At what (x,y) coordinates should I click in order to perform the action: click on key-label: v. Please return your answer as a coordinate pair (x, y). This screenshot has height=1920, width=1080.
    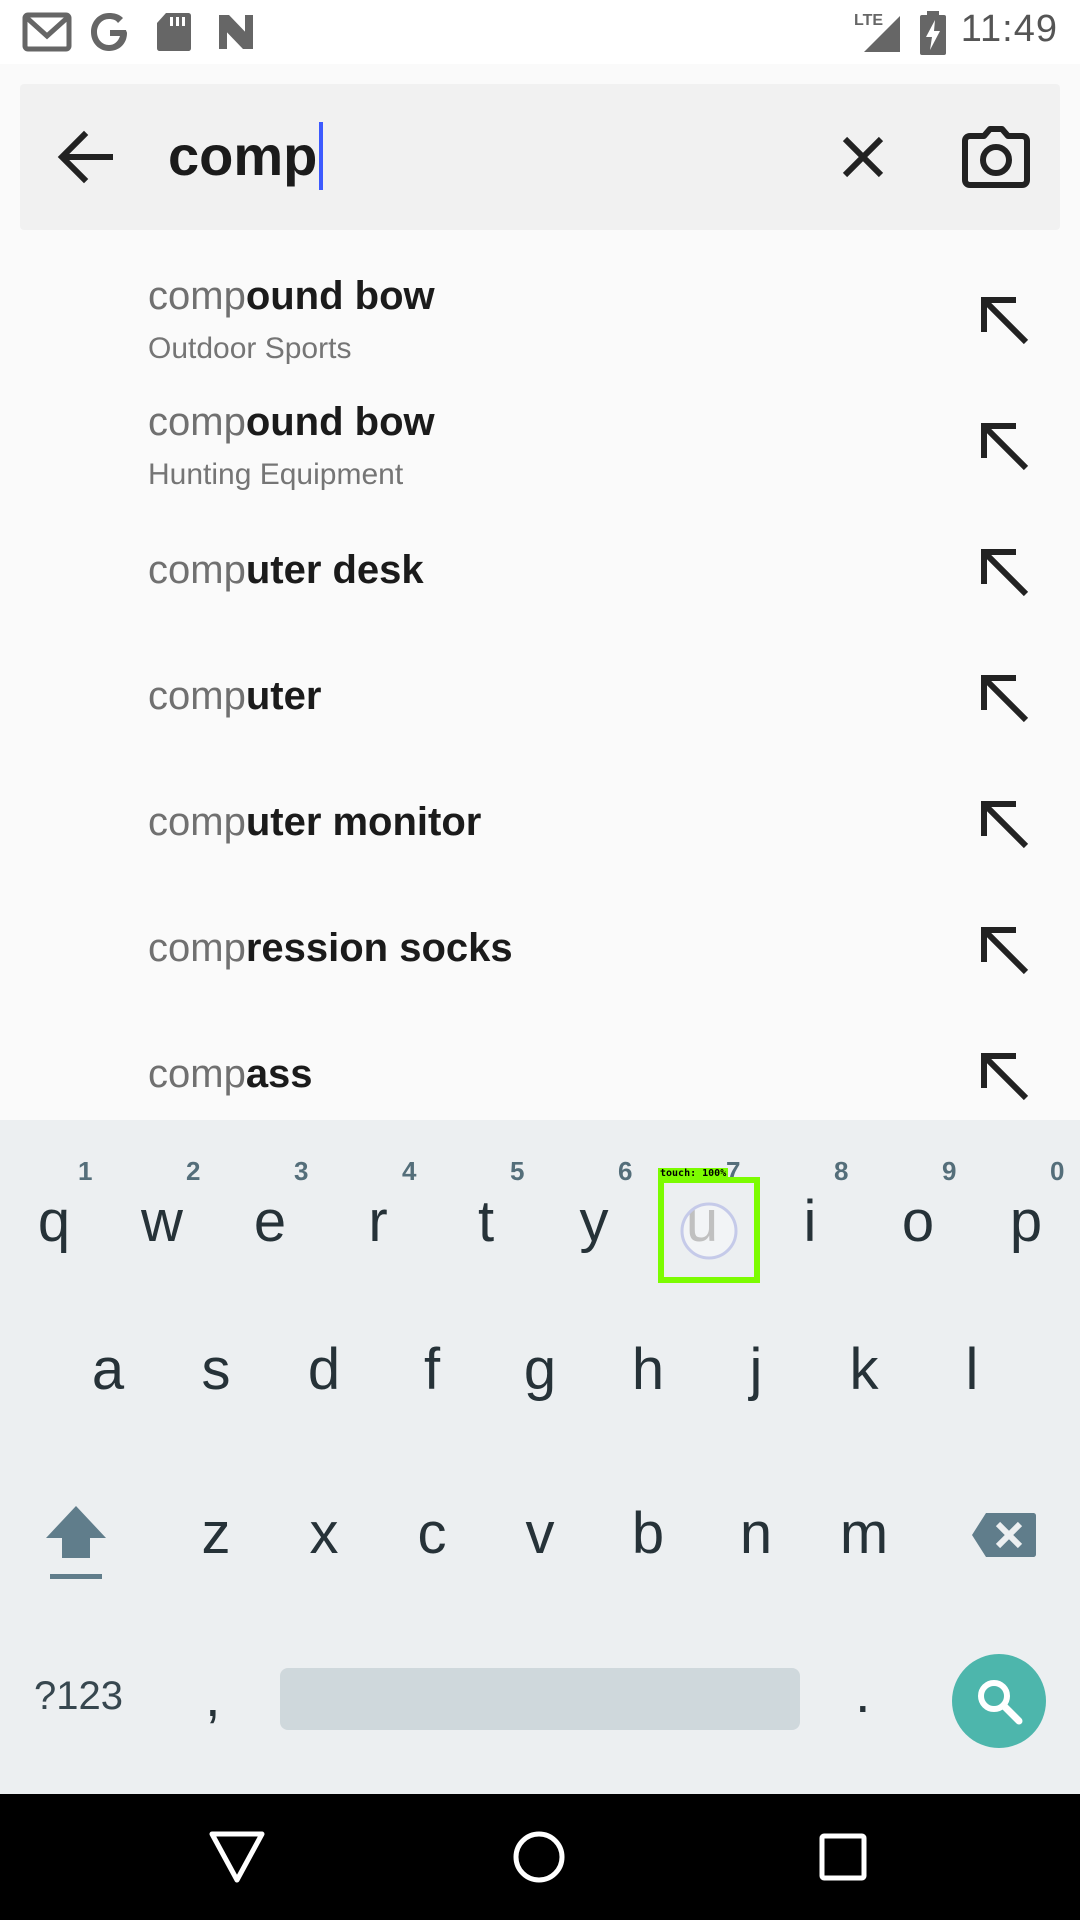
    Looking at the image, I should click on (540, 1533).